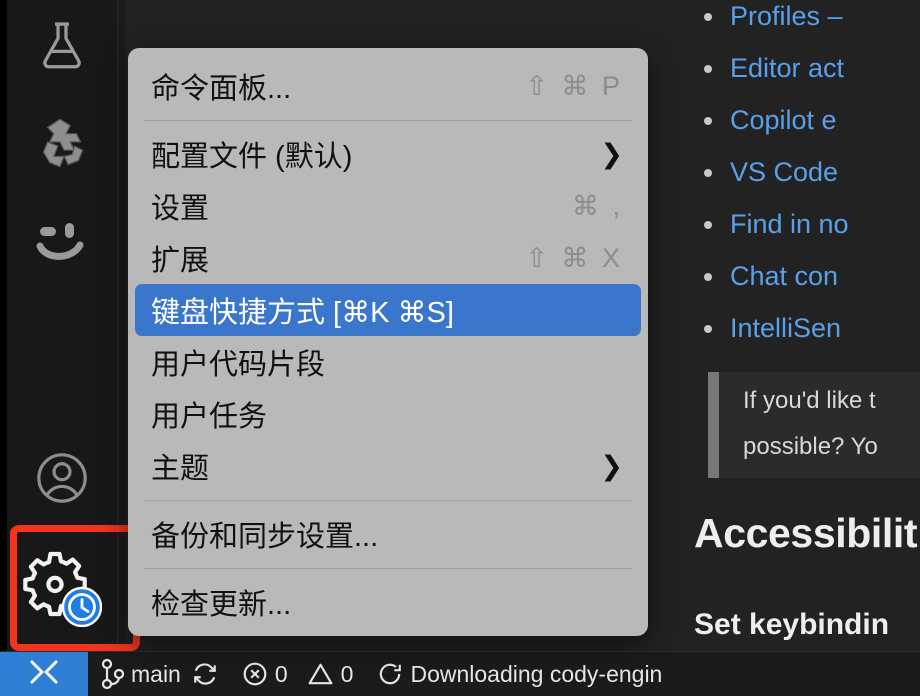 This screenshot has width=920, height=696. I want to click on activity-item-testing, so click(62, 46).